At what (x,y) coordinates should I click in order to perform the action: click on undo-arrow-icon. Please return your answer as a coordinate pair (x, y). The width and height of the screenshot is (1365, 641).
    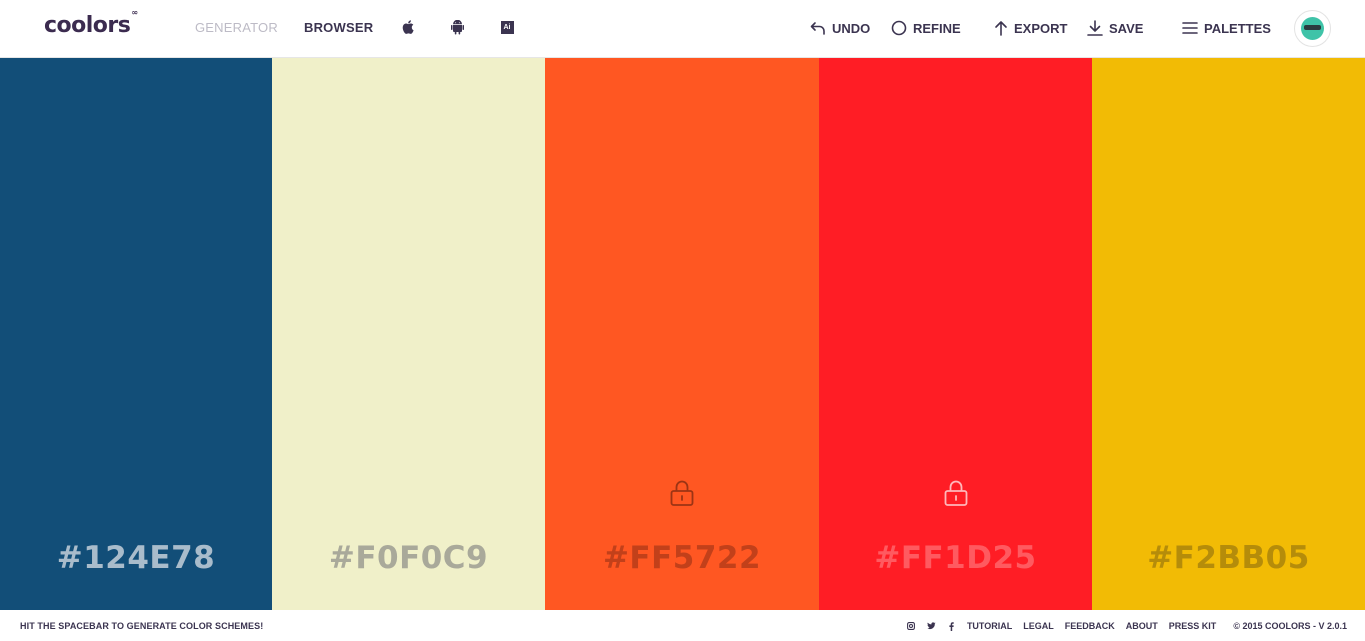
    Looking at the image, I should click on (817, 28).